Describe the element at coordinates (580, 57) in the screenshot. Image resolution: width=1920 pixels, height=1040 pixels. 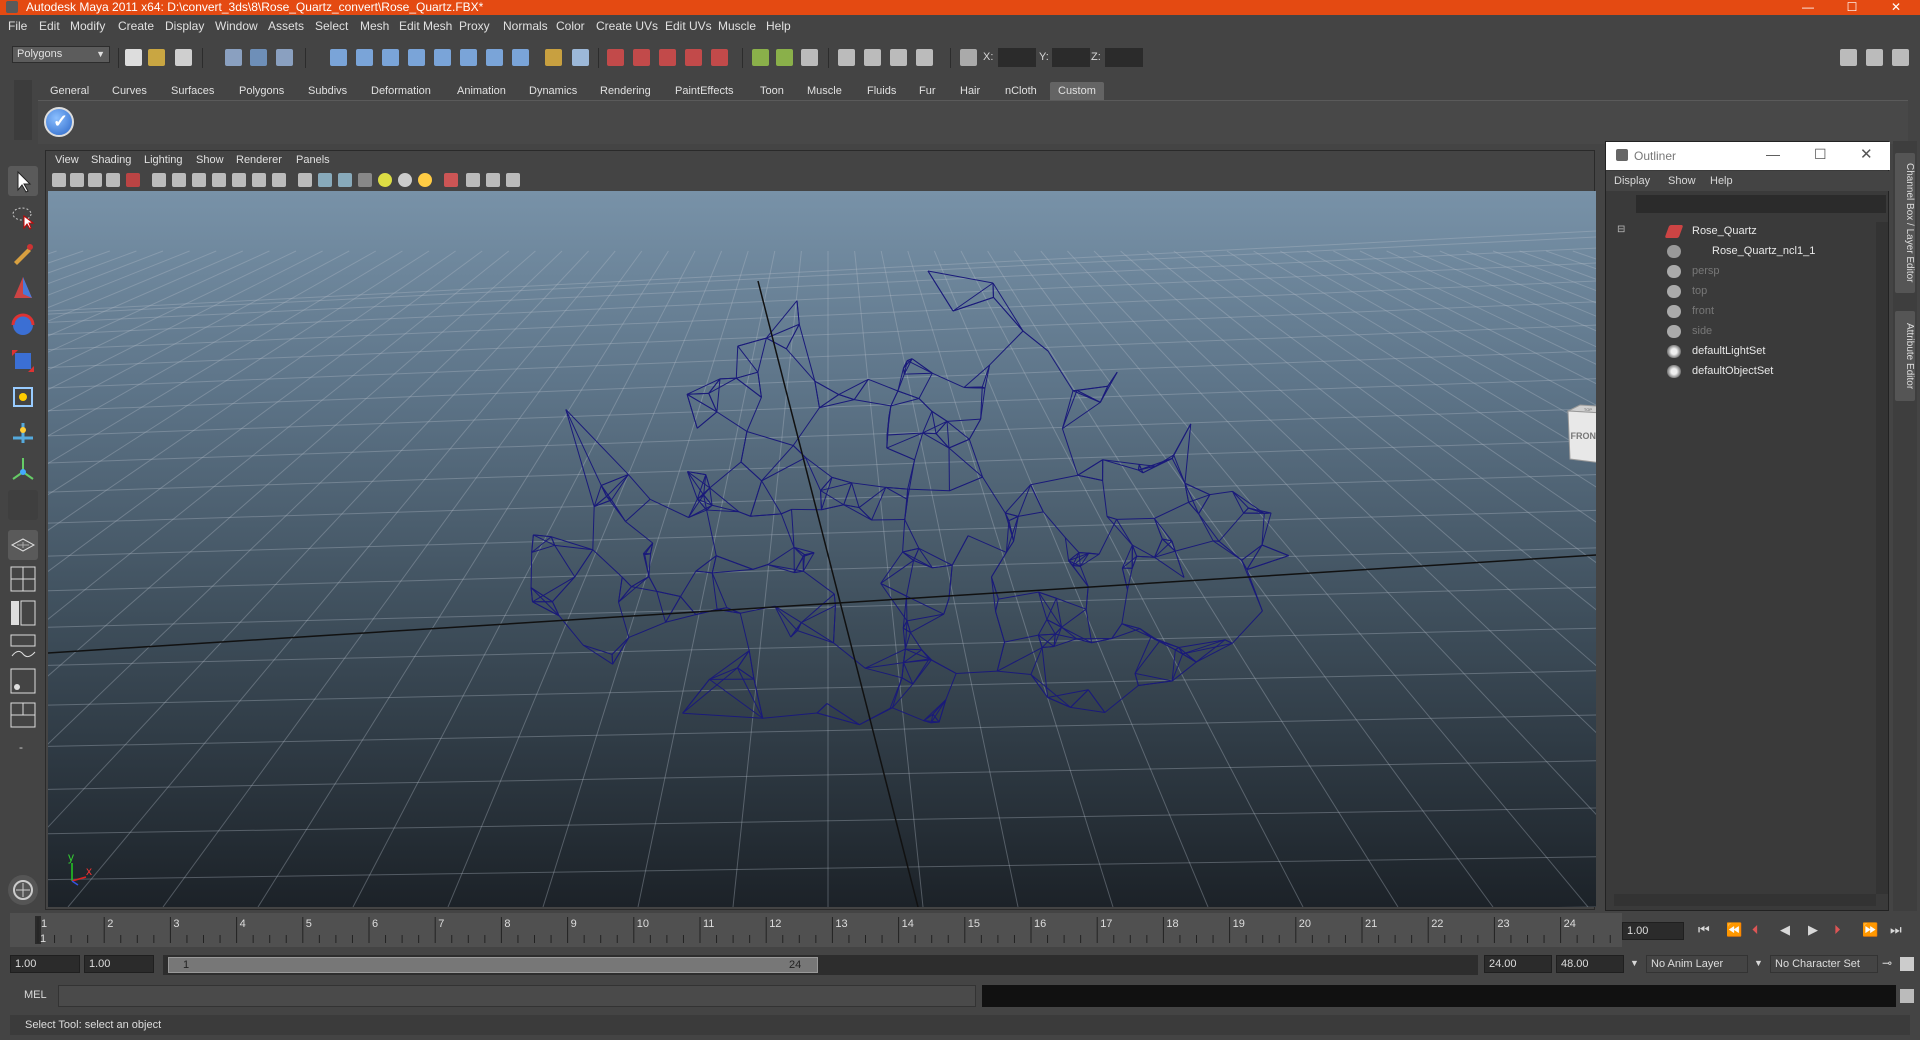
I see `highlight-selection-icon` at that location.